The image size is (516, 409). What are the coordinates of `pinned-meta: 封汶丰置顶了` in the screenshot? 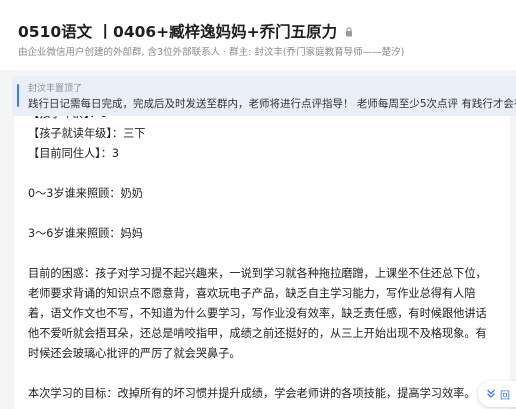 It's located at (55, 89).